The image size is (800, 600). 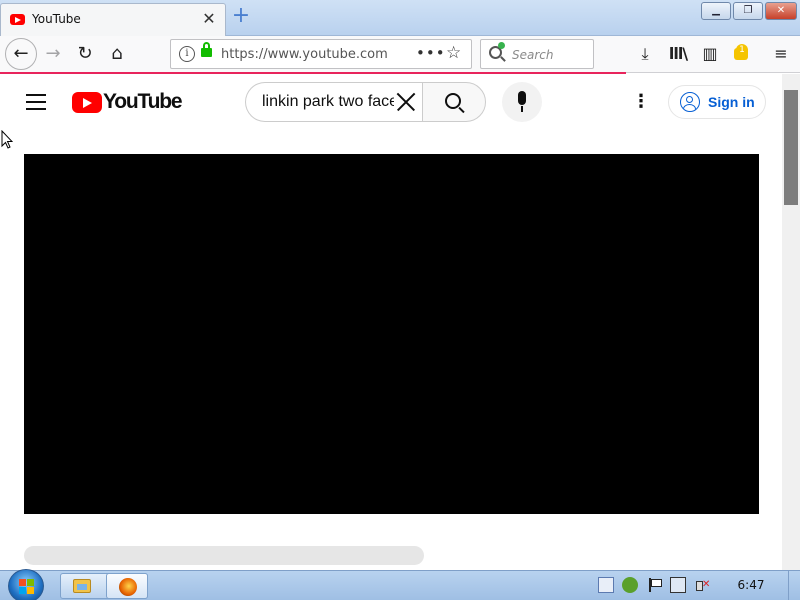 What do you see at coordinates (742, 50) in the screenshot?
I see `extension-badge: 1` at bounding box center [742, 50].